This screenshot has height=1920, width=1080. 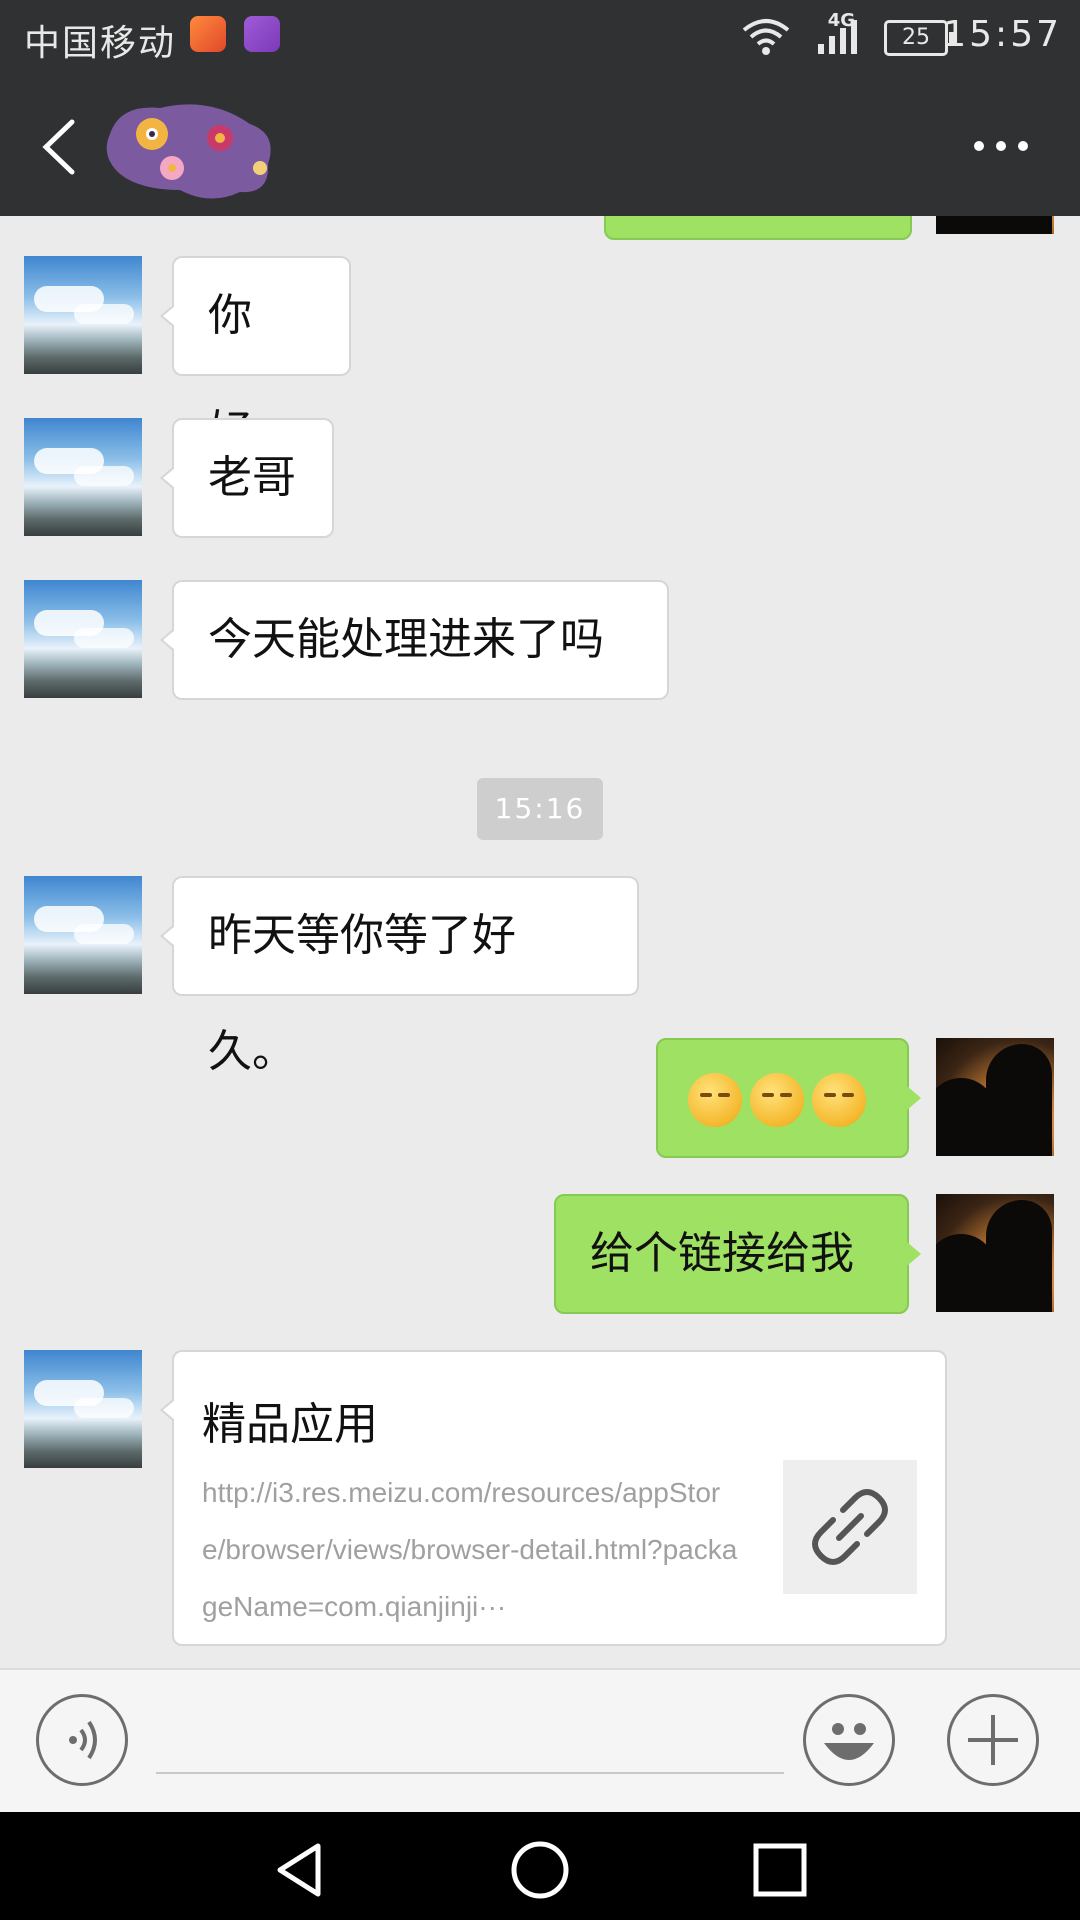 I want to click on smiley-icon, so click(x=849, y=1741).